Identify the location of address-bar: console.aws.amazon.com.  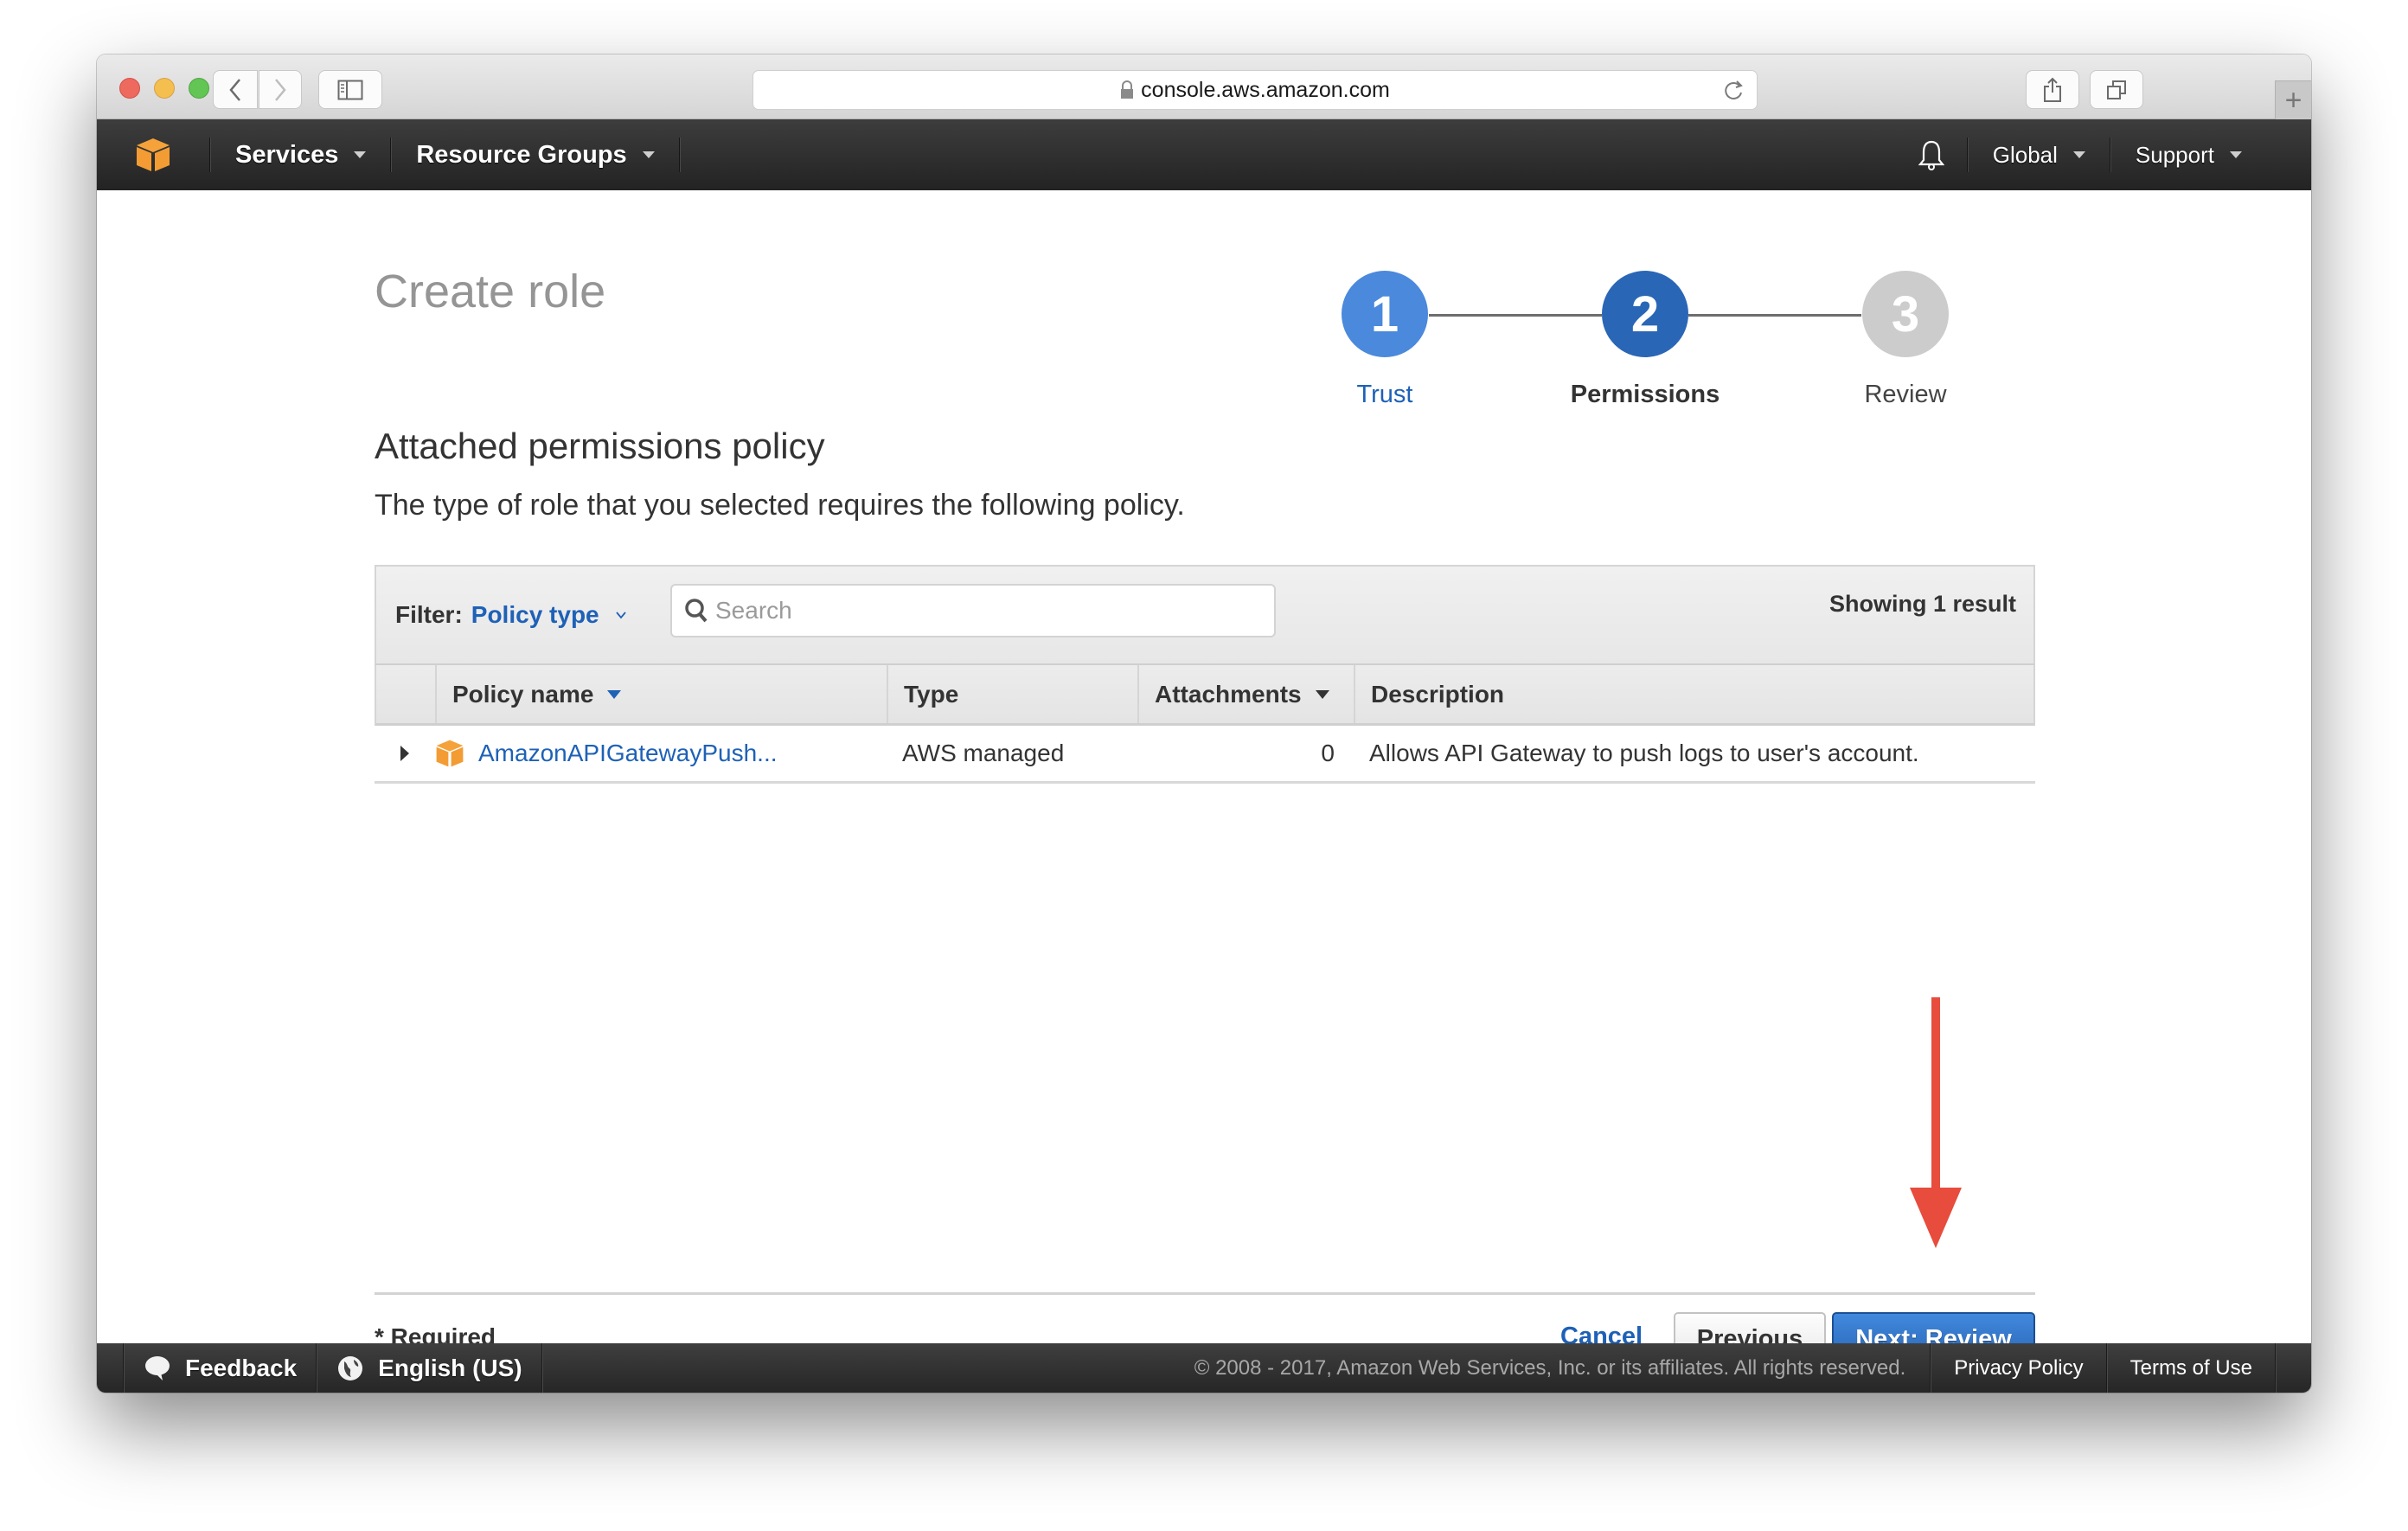
(1255, 90).